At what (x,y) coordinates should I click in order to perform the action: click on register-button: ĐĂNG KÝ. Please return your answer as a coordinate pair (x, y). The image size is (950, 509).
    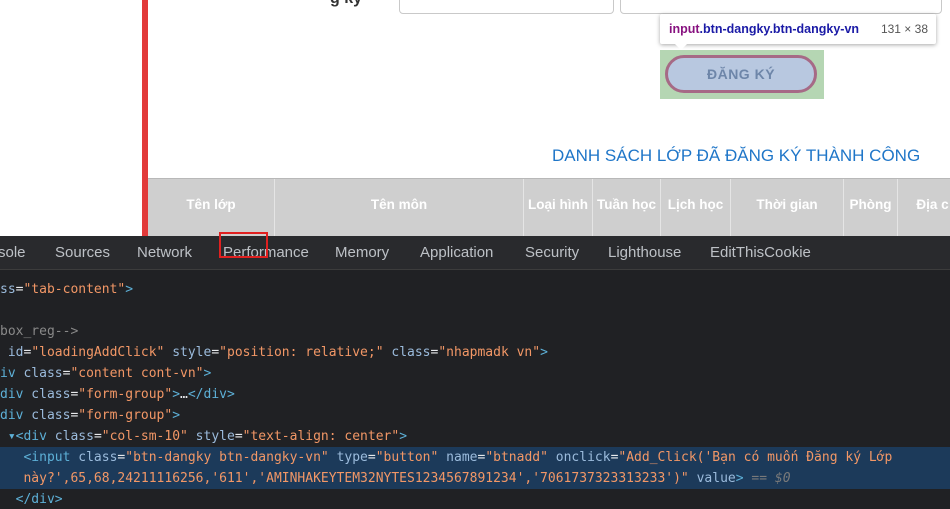
    Looking at the image, I should click on (741, 74).